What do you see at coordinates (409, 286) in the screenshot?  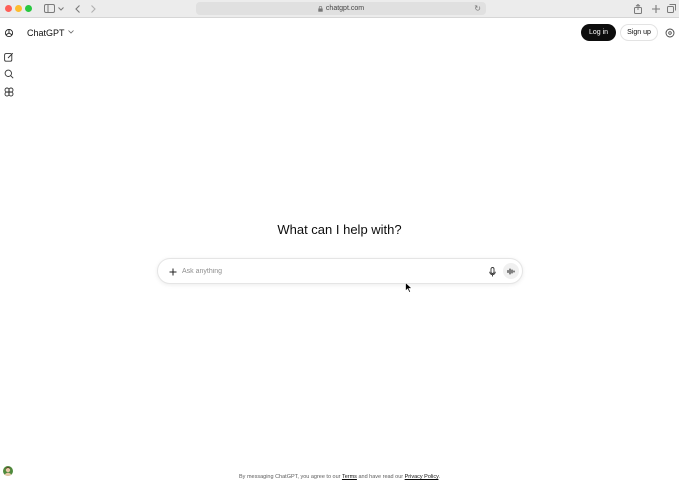 I see `mouse-cursor-icon` at bounding box center [409, 286].